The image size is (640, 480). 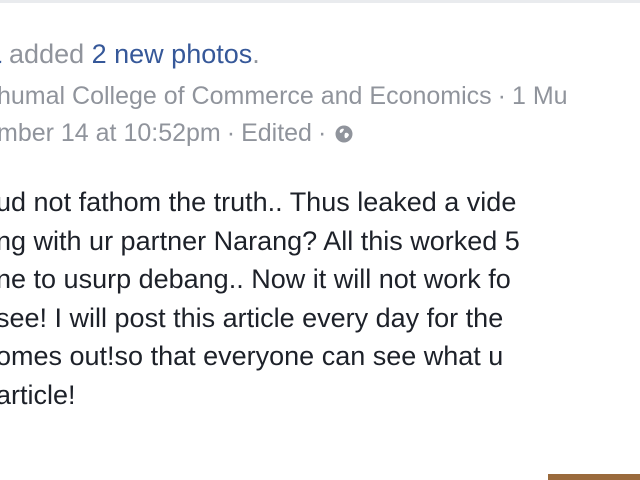 What do you see at coordinates (50, 54) in the screenshot?
I see `post-action-text: added` at bounding box center [50, 54].